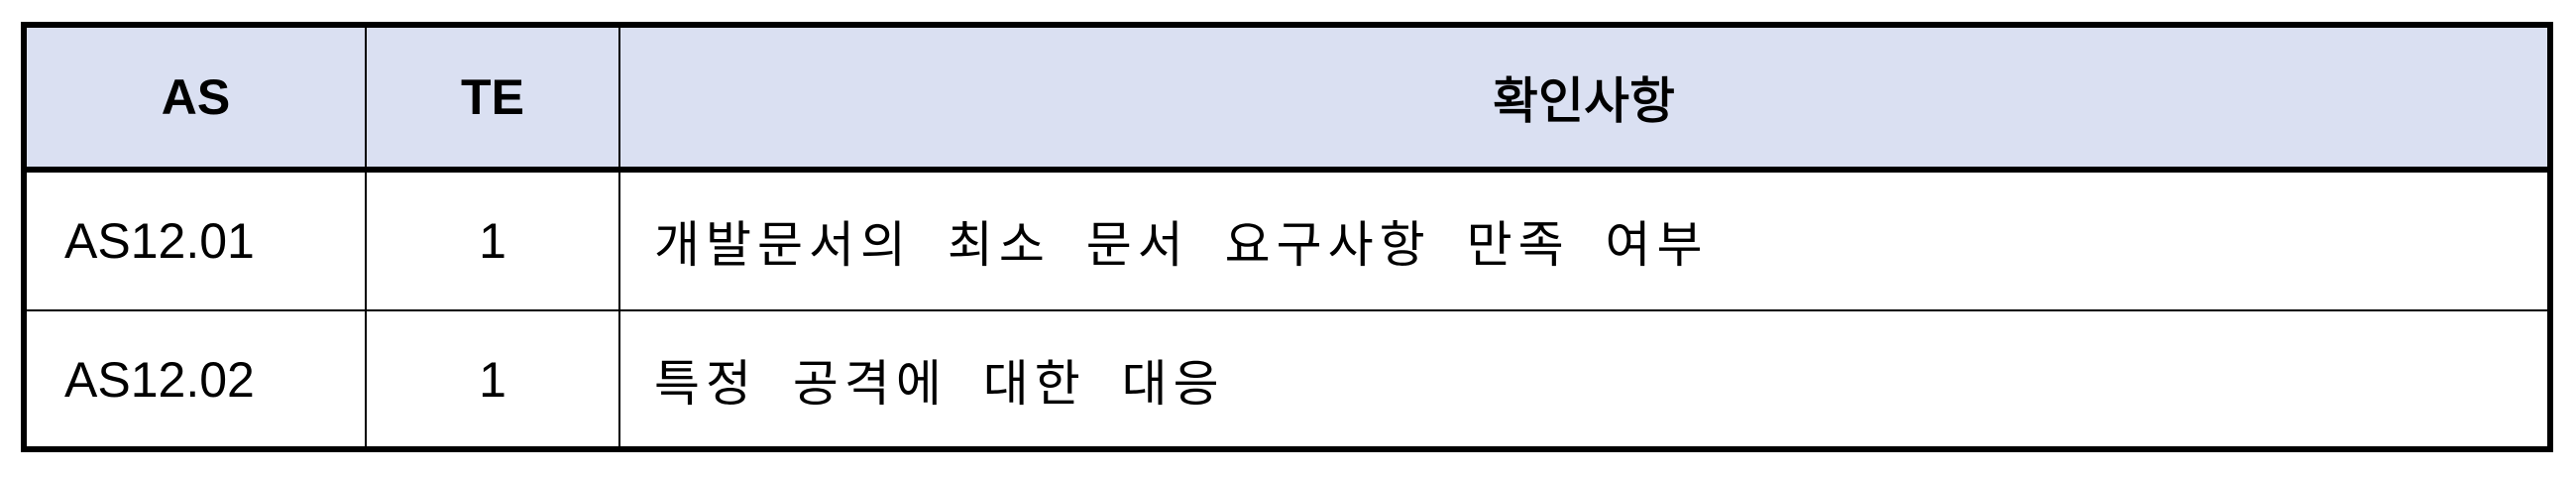 This screenshot has width=2576, height=480. What do you see at coordinates (492, 100) in the screenshot?
I see `column-header-te: TE` at bounding box center [492, 100].